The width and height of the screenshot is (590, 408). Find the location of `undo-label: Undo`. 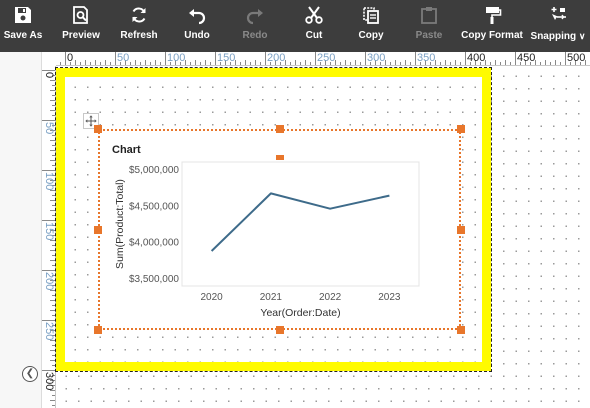

undo-label: Undo is located at coordinates (197, 35).